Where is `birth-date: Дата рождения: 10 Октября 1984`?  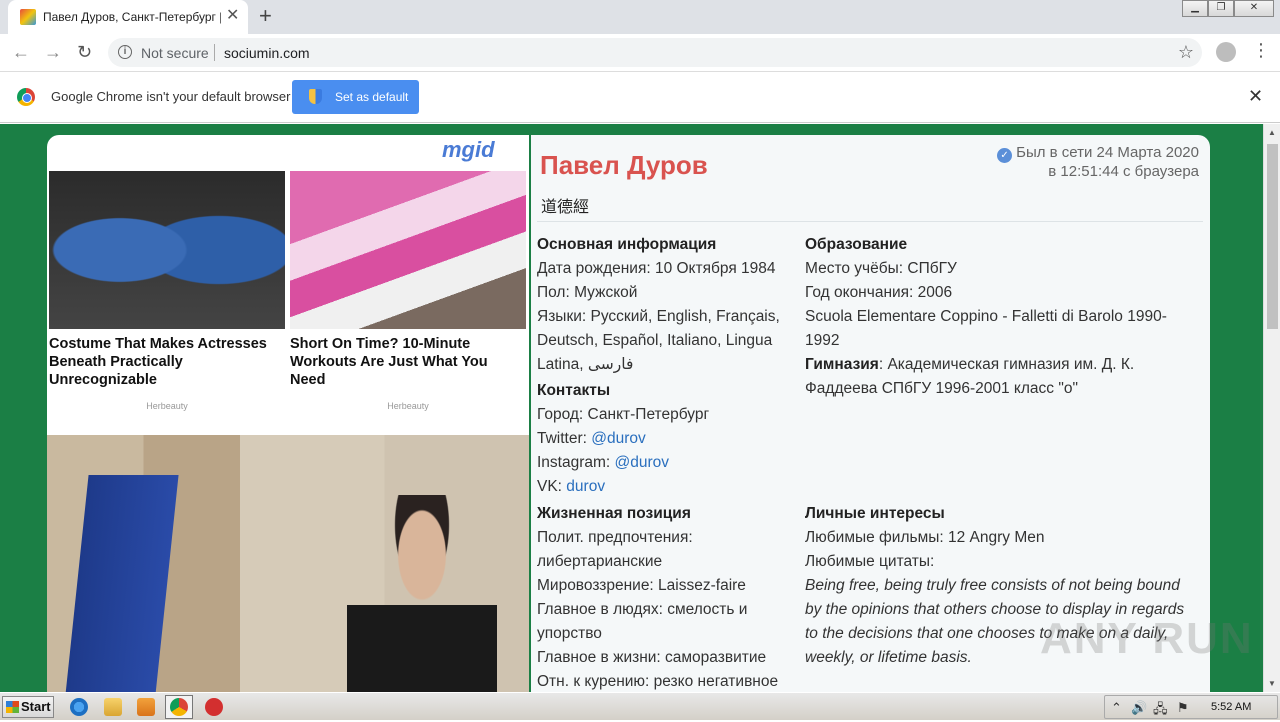 birth-date: Дата рождения: 10 Октября 1984 is located at coordinates (656, 268).